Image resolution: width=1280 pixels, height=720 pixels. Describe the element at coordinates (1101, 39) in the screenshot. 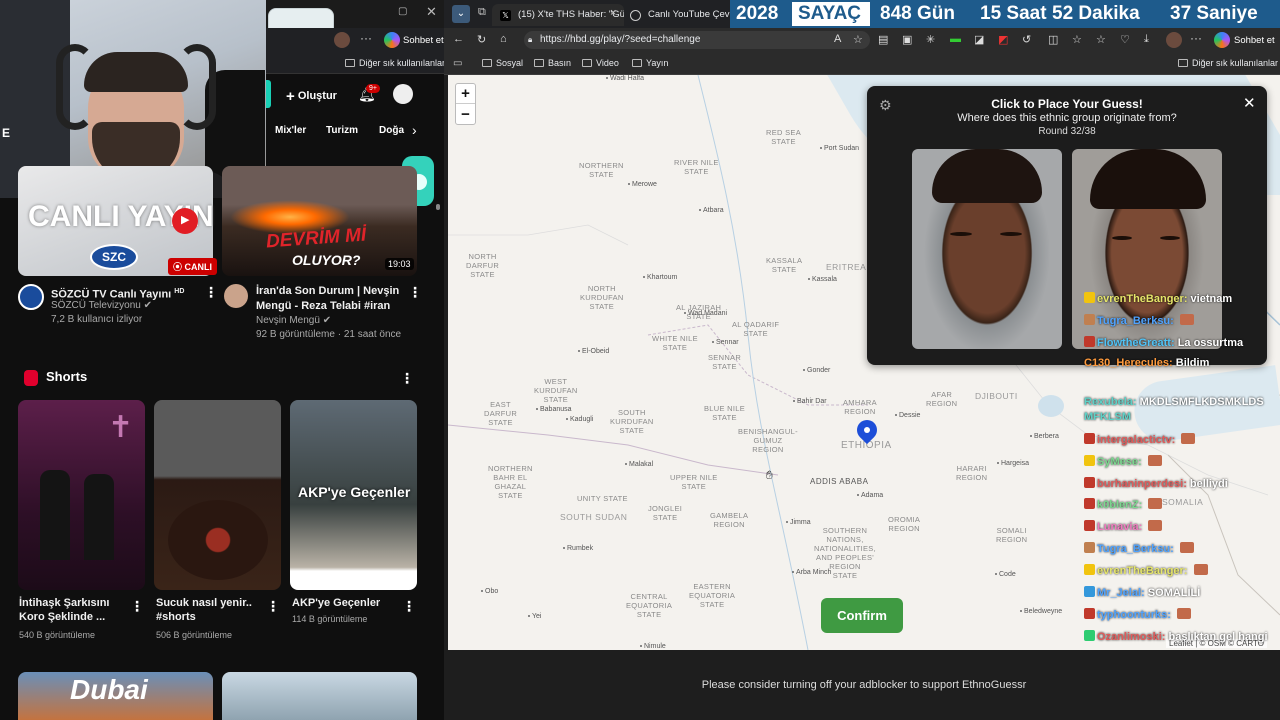

I see `collections-icon: ☆` at that location.